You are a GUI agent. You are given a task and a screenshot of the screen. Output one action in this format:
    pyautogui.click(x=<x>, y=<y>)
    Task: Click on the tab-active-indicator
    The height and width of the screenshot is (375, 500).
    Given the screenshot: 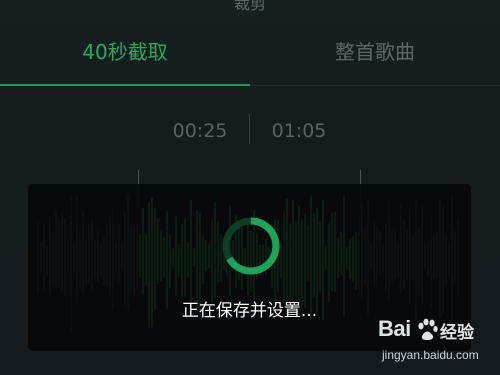 What is the action you would take?
    pyautogui.click(x=125, y=85)
    